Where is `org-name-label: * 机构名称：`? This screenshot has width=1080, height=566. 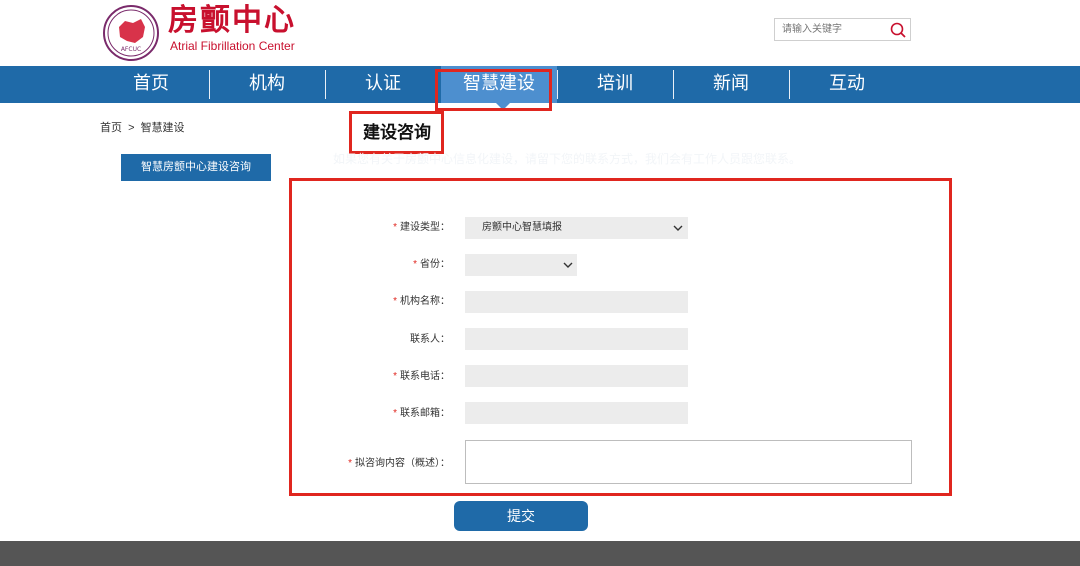
org-name-label: * 机构名称： is located at coordinates (421, 301).